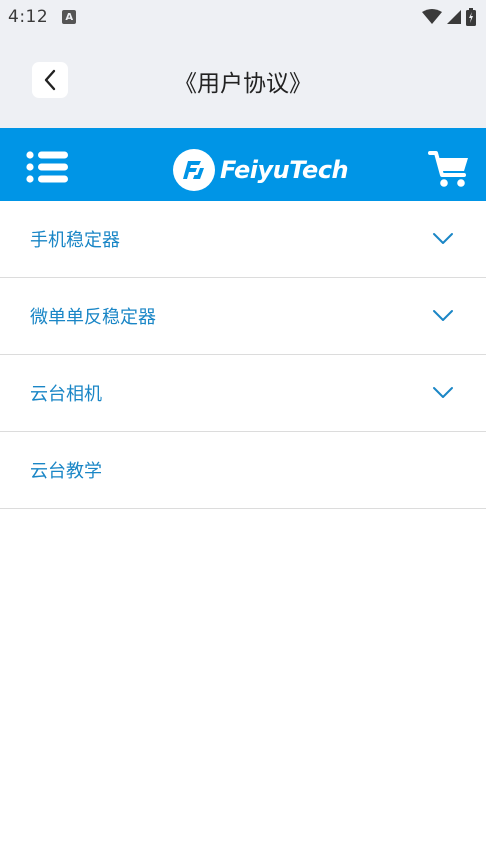  I want to click on logo-text: FeiyuTech, so click(284, 170).